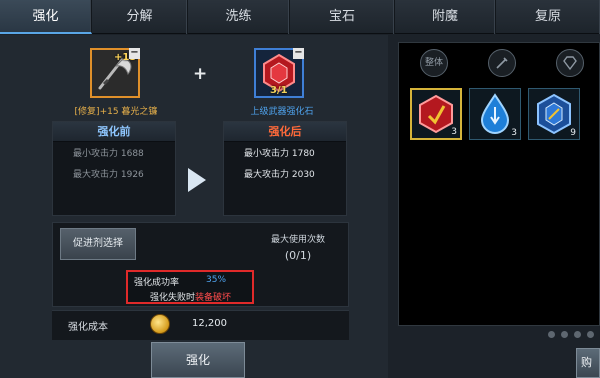 This screenshot has width=600, height=378. I want to click on tab-bar: 强化 分解 洗练 宝石 附魔 复原, so click(300, 17).